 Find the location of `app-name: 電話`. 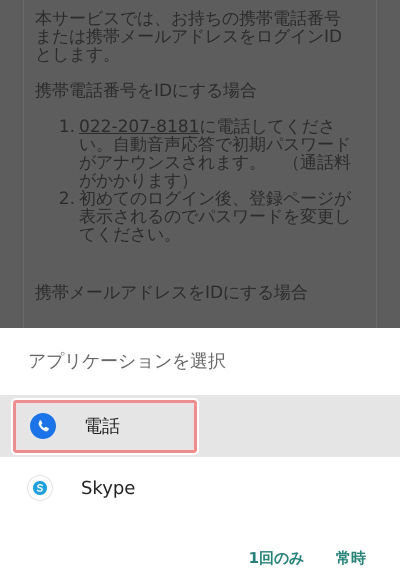

app-name: 電話 is located at coordinates (102, 426).